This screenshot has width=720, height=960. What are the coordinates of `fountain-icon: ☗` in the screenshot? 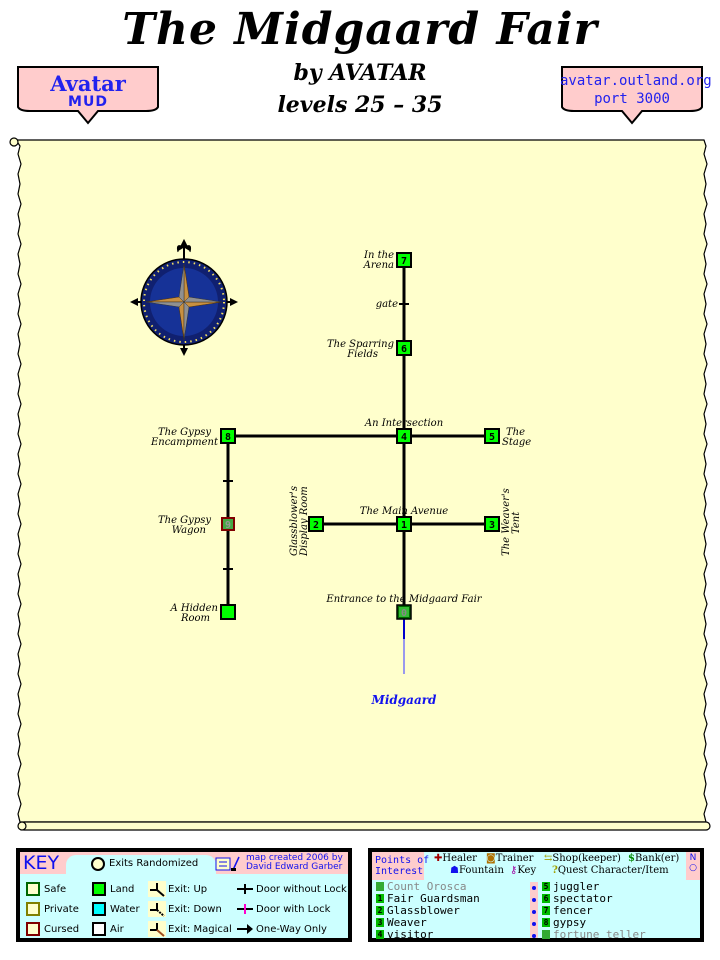 It's located at (454, 870).